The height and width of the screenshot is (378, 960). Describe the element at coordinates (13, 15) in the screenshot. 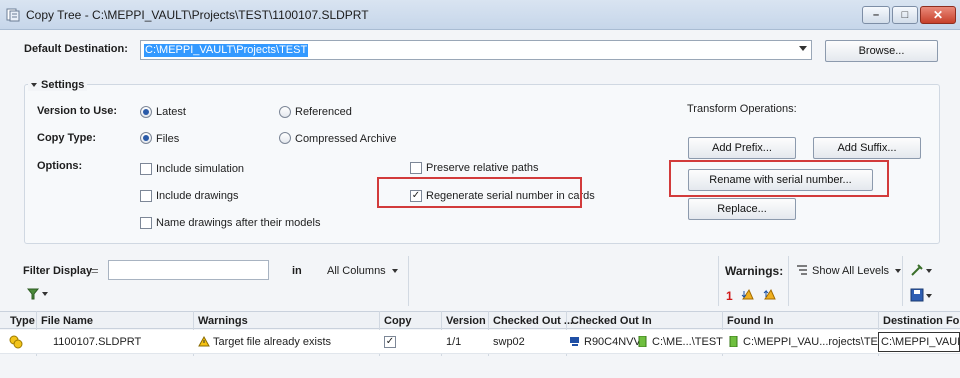

I see `copy-tree-app-icon` at that location.